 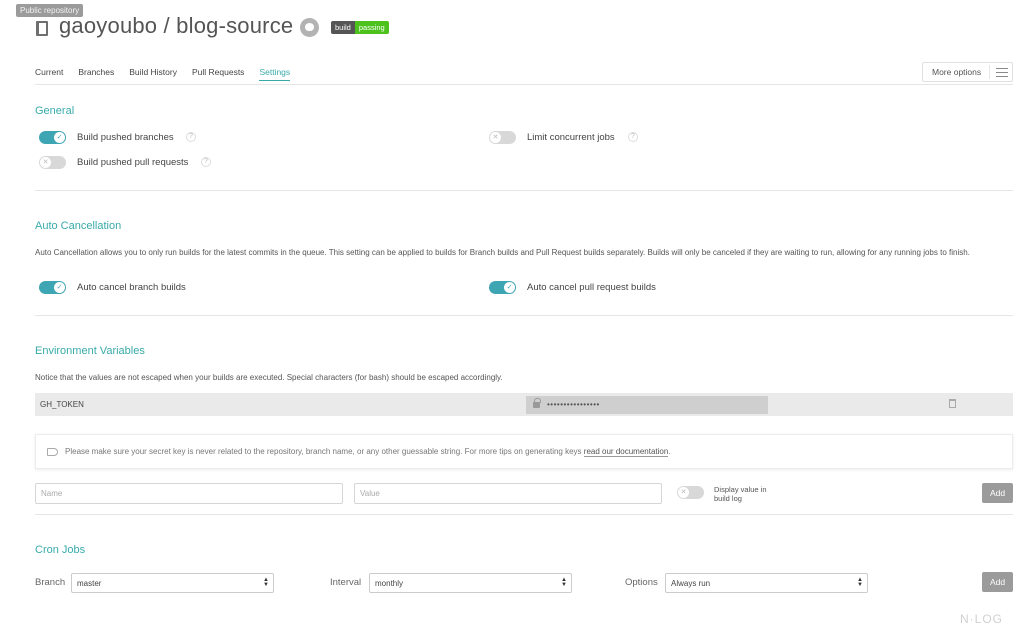 I want to click on auto-cancel-pr-toggle: ✓, so click(x=502, y=287).